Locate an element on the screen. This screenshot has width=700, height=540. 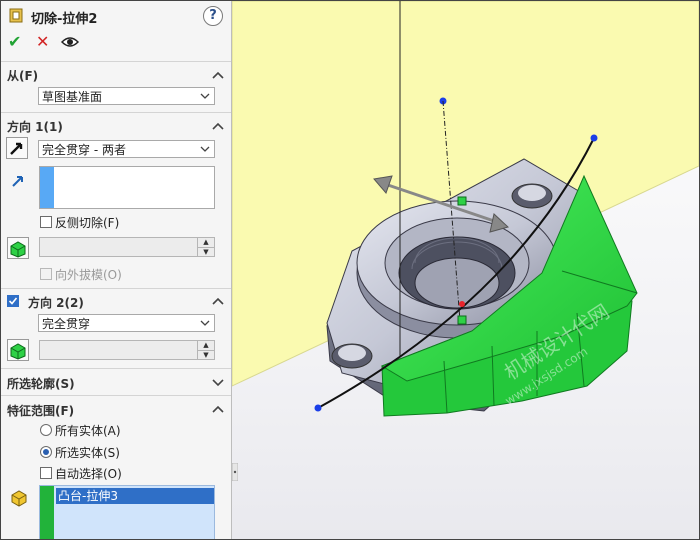
scope-all-bodies-radio is located at coordinates (46, 430).